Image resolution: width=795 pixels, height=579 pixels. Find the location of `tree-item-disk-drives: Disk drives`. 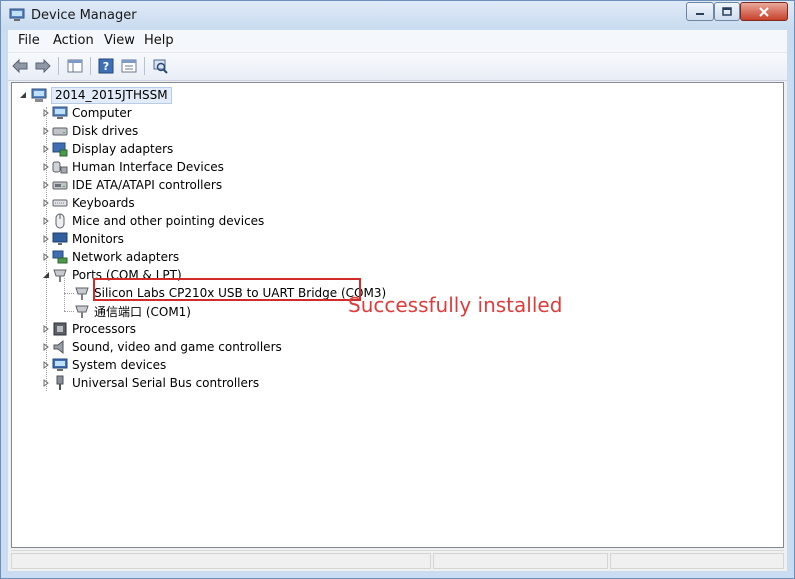

tree-item-disk-drives: Disk drives is located at coordinates (89, 131).